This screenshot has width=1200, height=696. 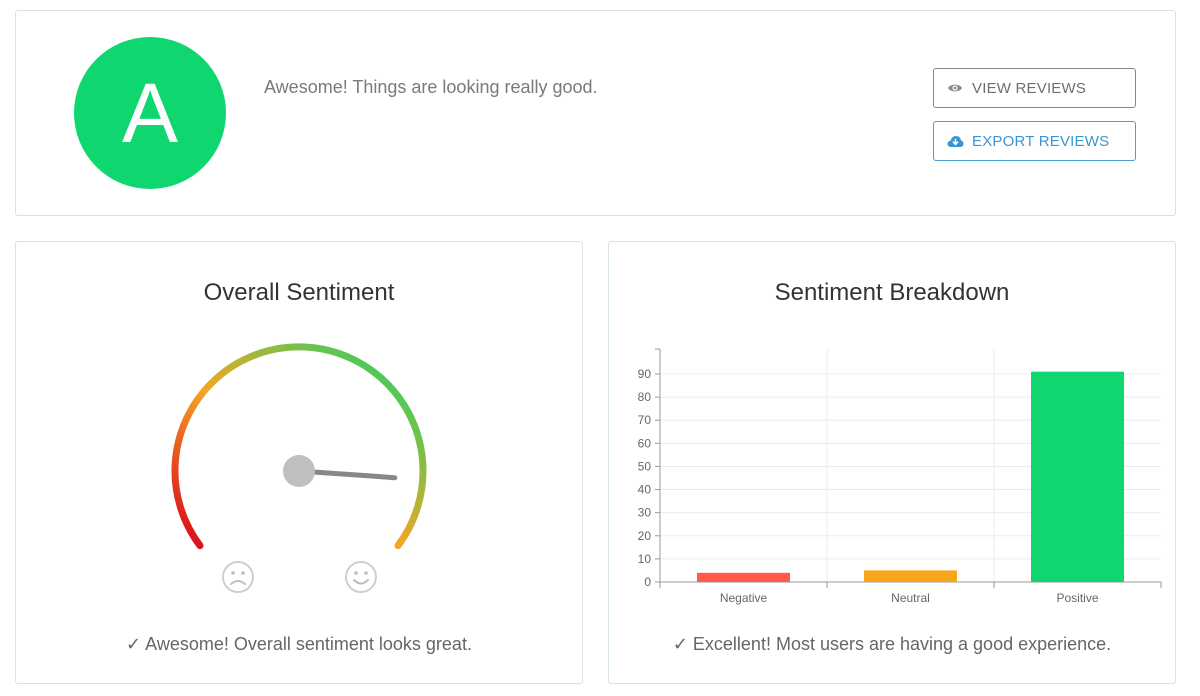 I want to click on gauge-arc, so click(x=299, y=446).